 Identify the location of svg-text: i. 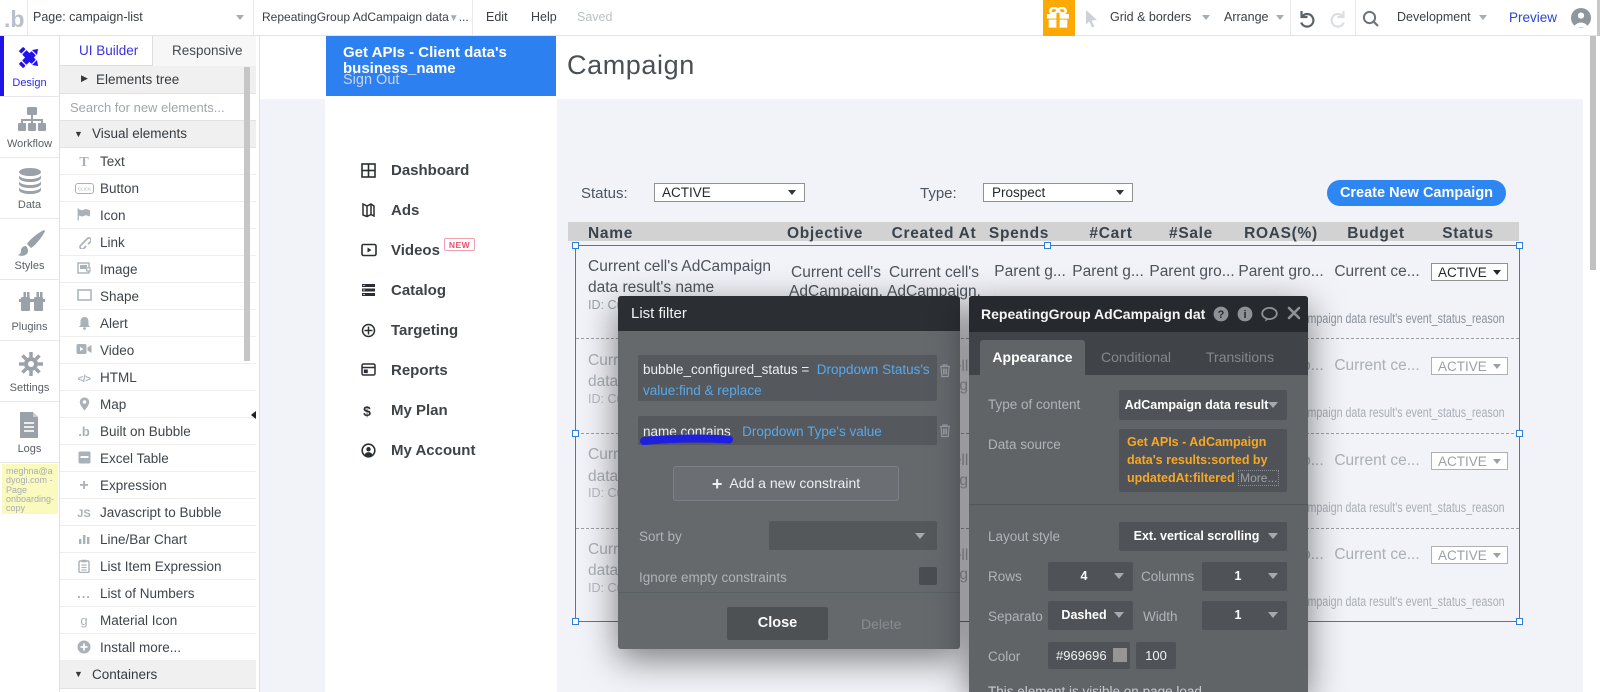
(1244, 315).